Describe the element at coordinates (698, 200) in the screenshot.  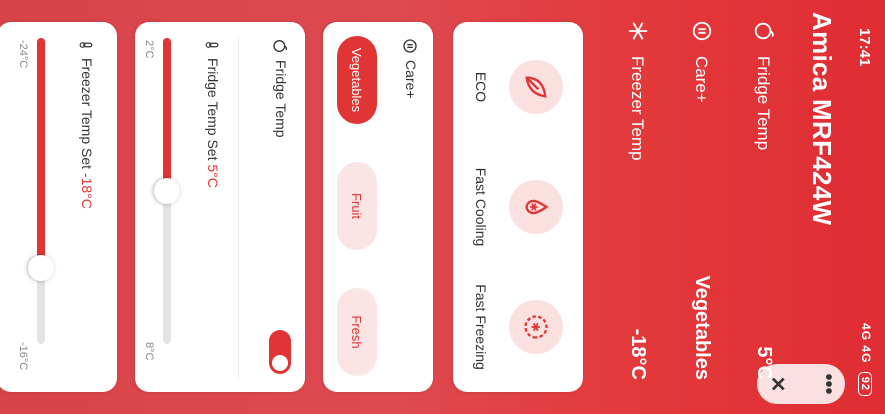
I see `summary-care-row: Care+ Vegetables` at that location.